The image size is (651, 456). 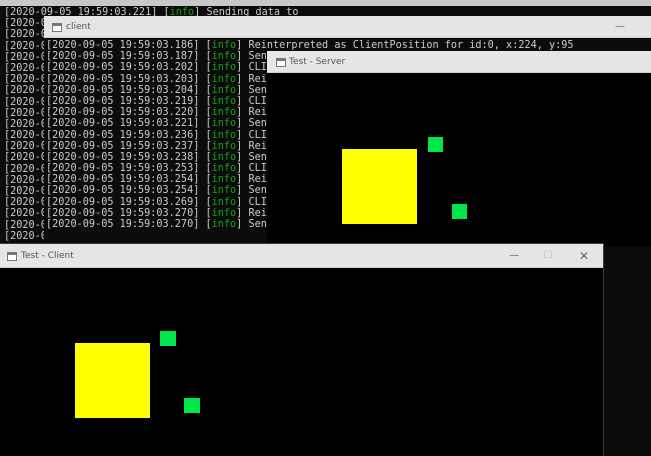 I want to click on log-timestamp: [2020-09-05 19:59:03.220], so click(x=123, y=113).